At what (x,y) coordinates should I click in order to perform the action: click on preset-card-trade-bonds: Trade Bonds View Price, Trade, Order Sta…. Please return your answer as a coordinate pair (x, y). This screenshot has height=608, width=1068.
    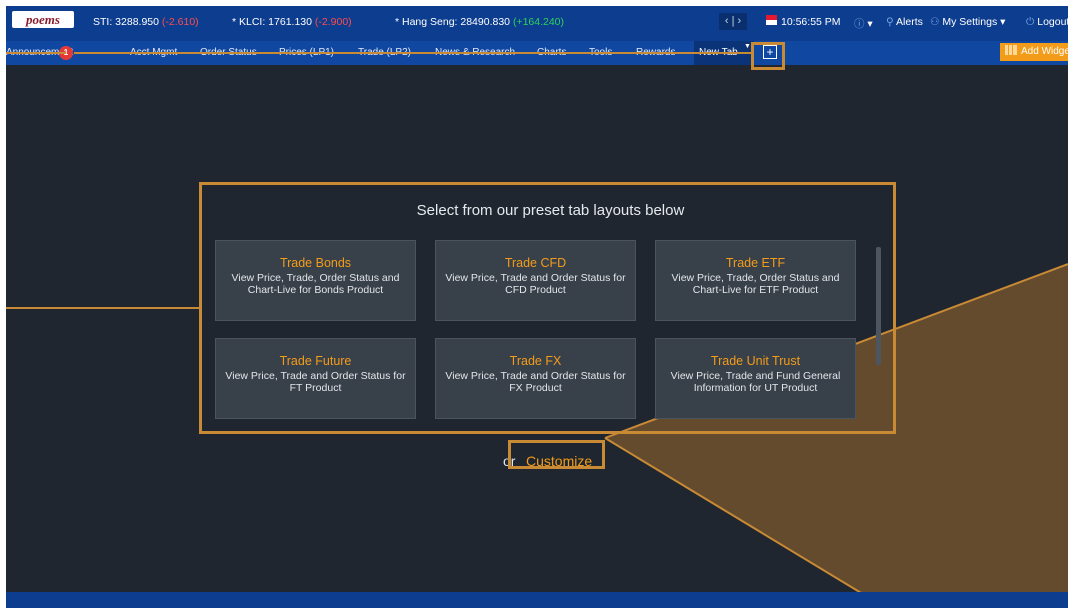
    Looking at the image, I should click on (315, 280).